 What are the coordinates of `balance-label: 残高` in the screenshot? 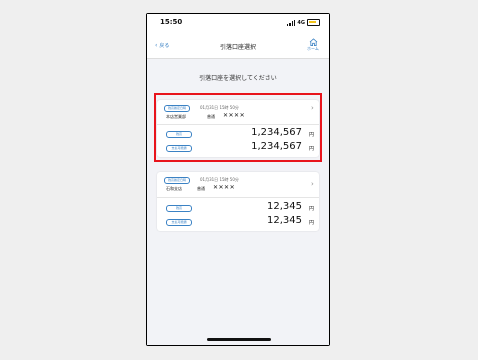 It's located at (179, 208).